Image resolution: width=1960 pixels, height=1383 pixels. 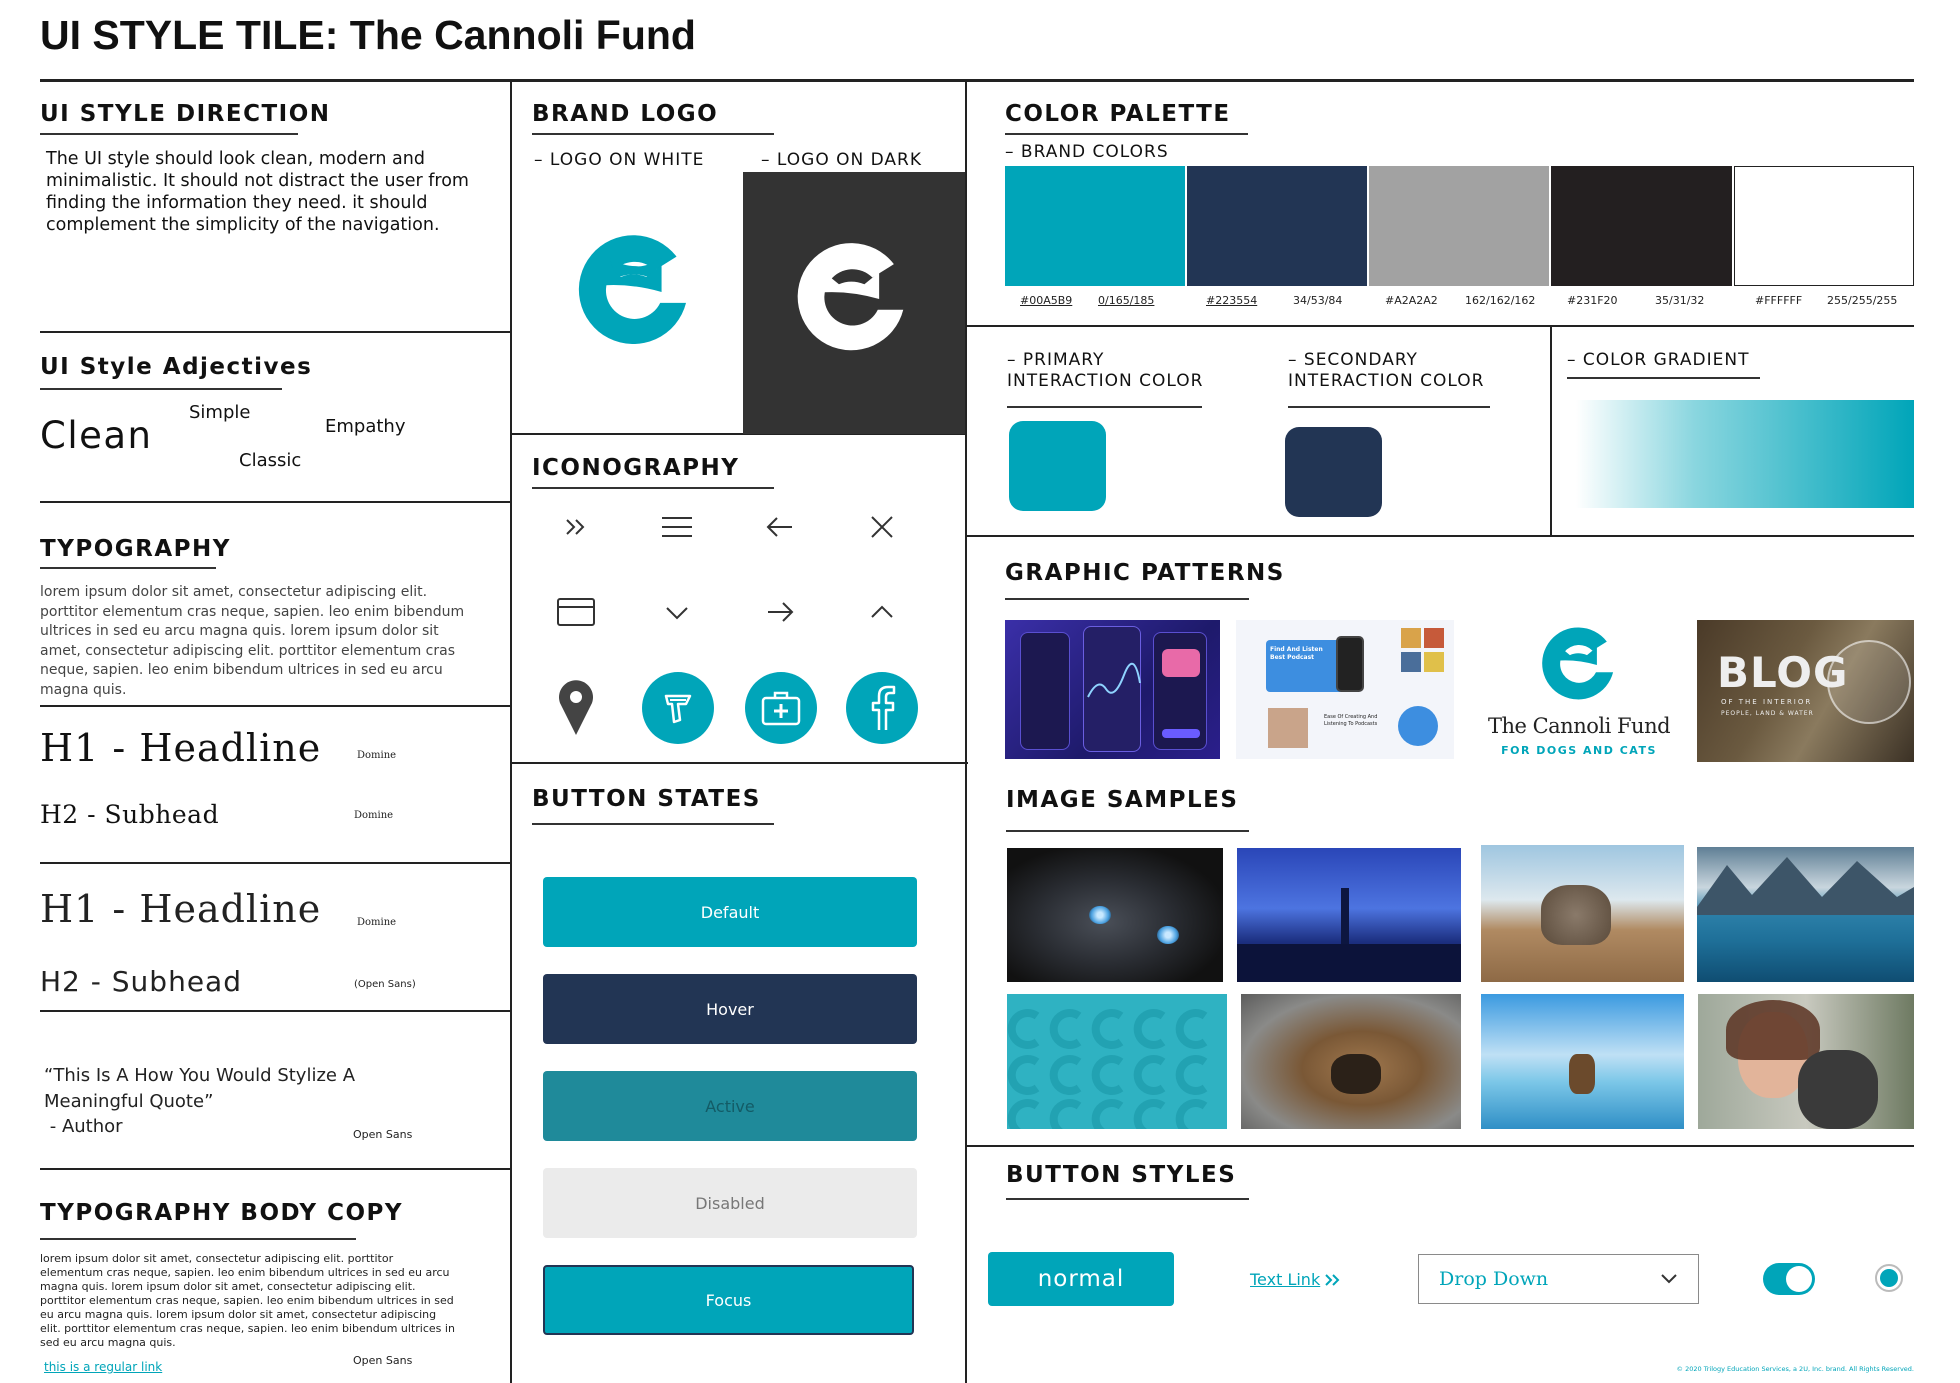 I want to click on regular-link: this is a regular link, so click(x=103, y=1367).